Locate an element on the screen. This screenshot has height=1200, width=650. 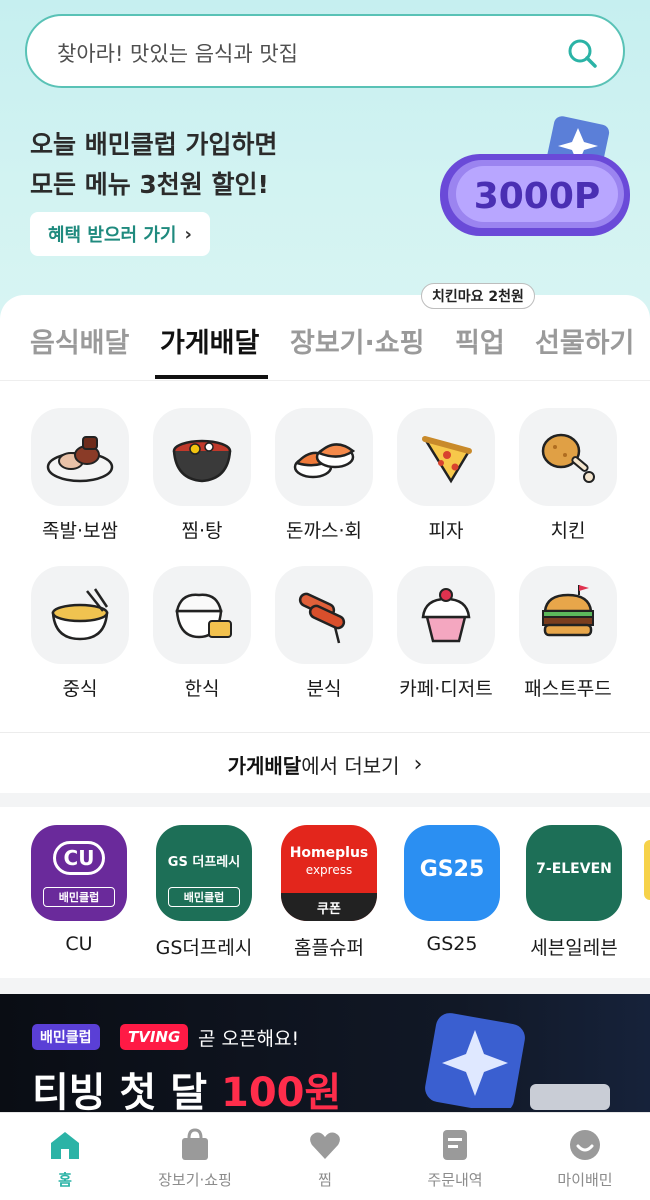
club-badge: 배민클럽 is located at coordinates (66, 1037).